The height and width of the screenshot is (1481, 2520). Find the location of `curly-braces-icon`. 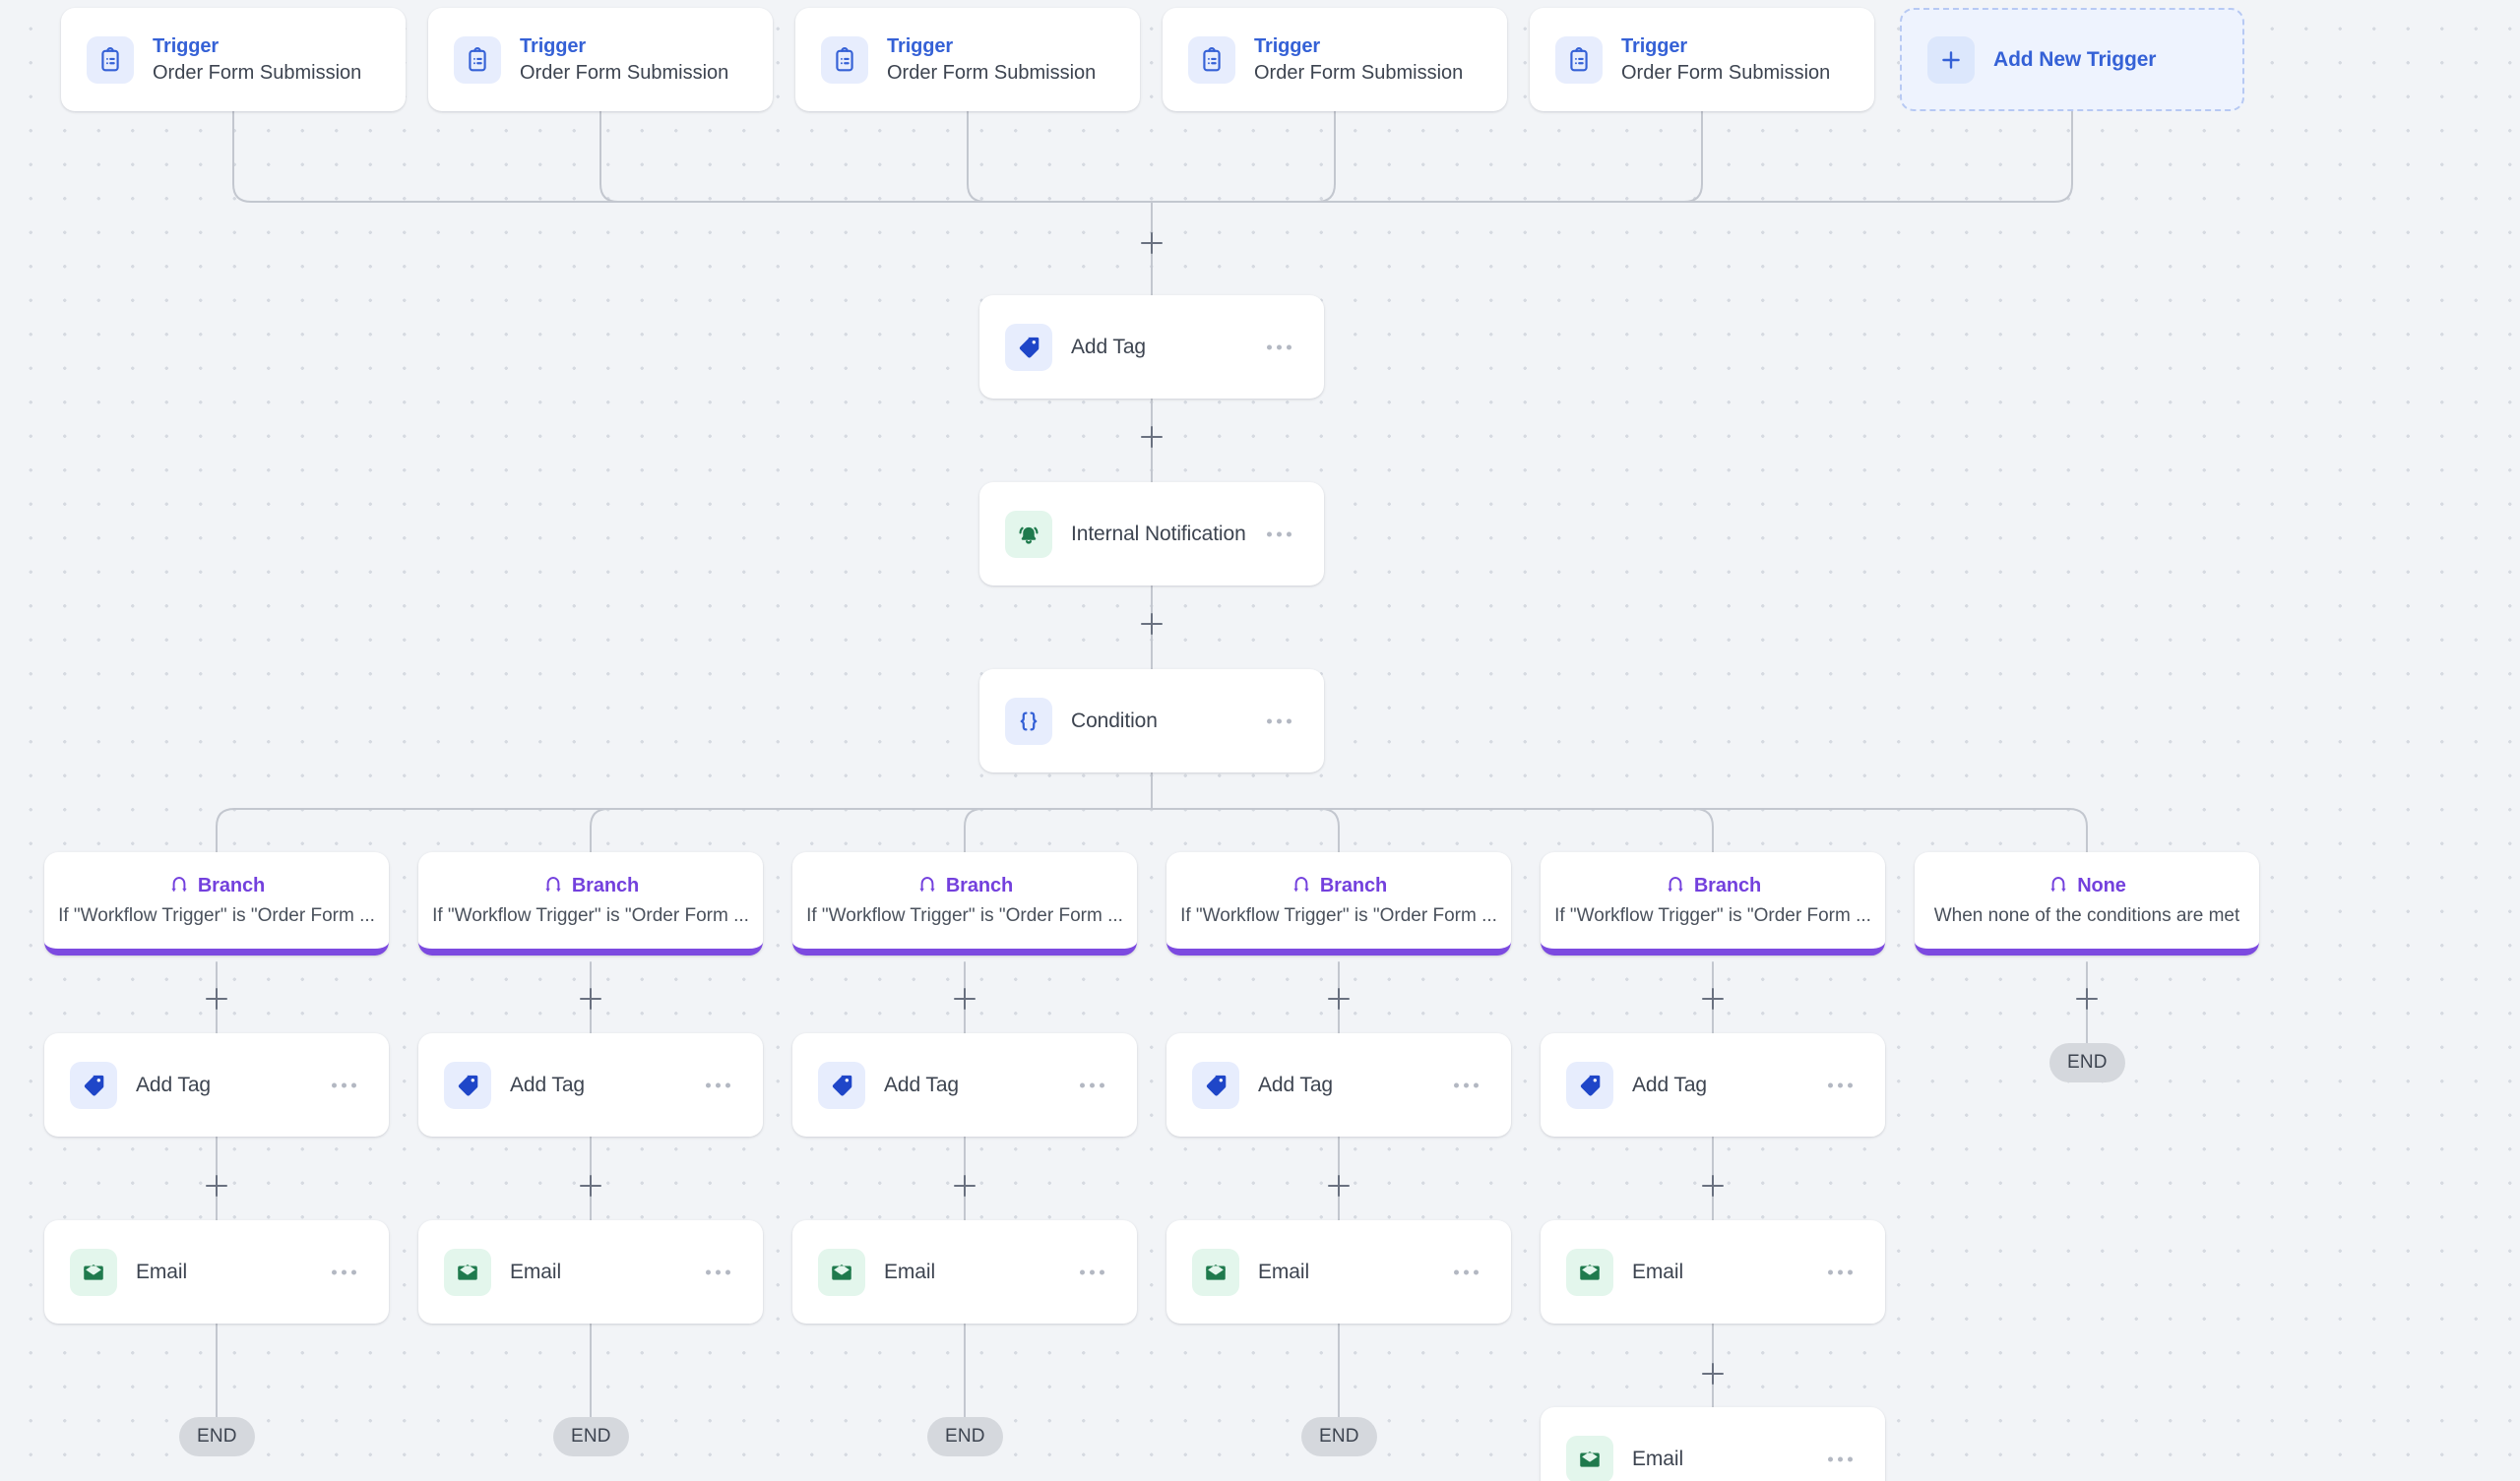

curly-braces-icon is located at coordinates (1028, 721).